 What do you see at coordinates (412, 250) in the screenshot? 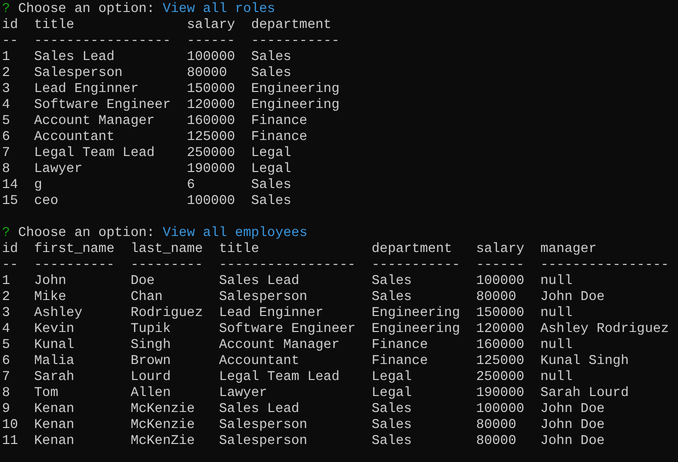
I see `column-header: department` at bounding box center [412, 250].